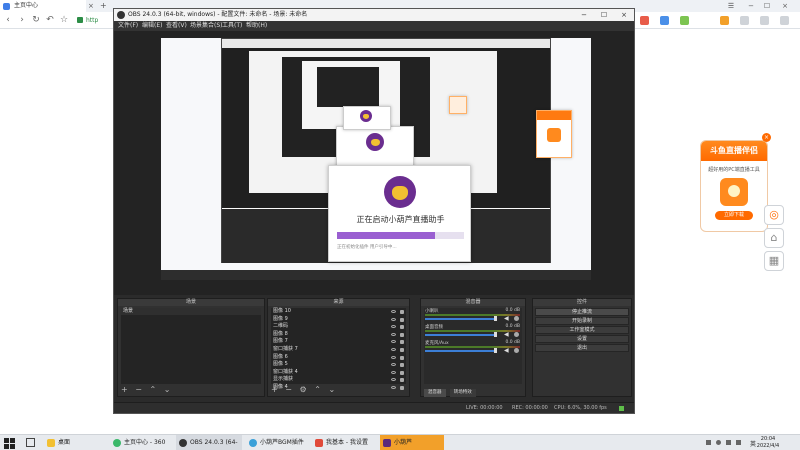 This screenshot has width=800, height=450. I want to click on source-item: 图像 10, so click(338, 312).